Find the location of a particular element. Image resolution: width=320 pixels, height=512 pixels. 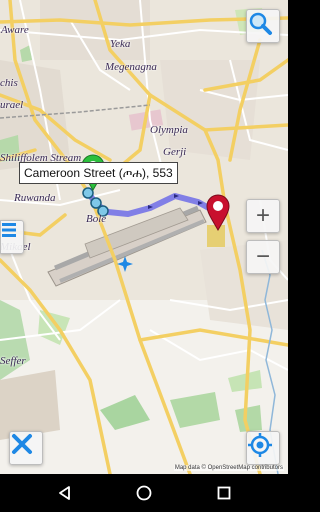

layers-button is located at coordinates (12, 237).